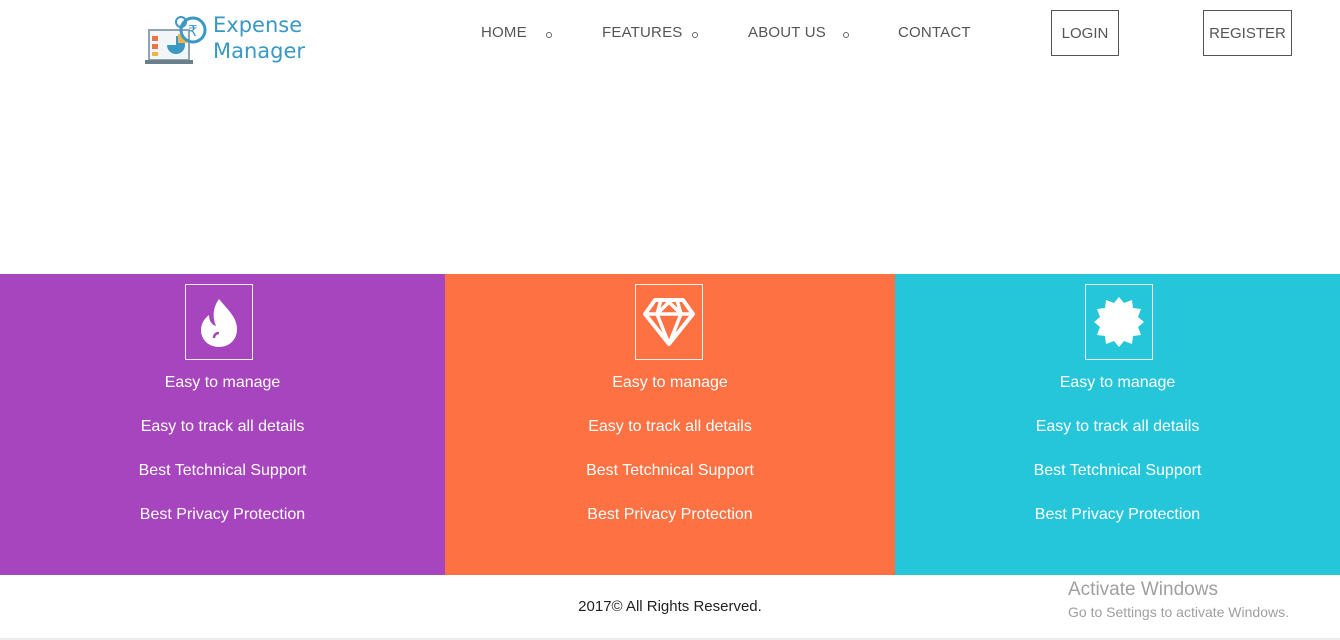  What do you see at coordinates (504, 32) in the screenshot?
I see `nav-home: HOME` at bounding box center [504, 32].